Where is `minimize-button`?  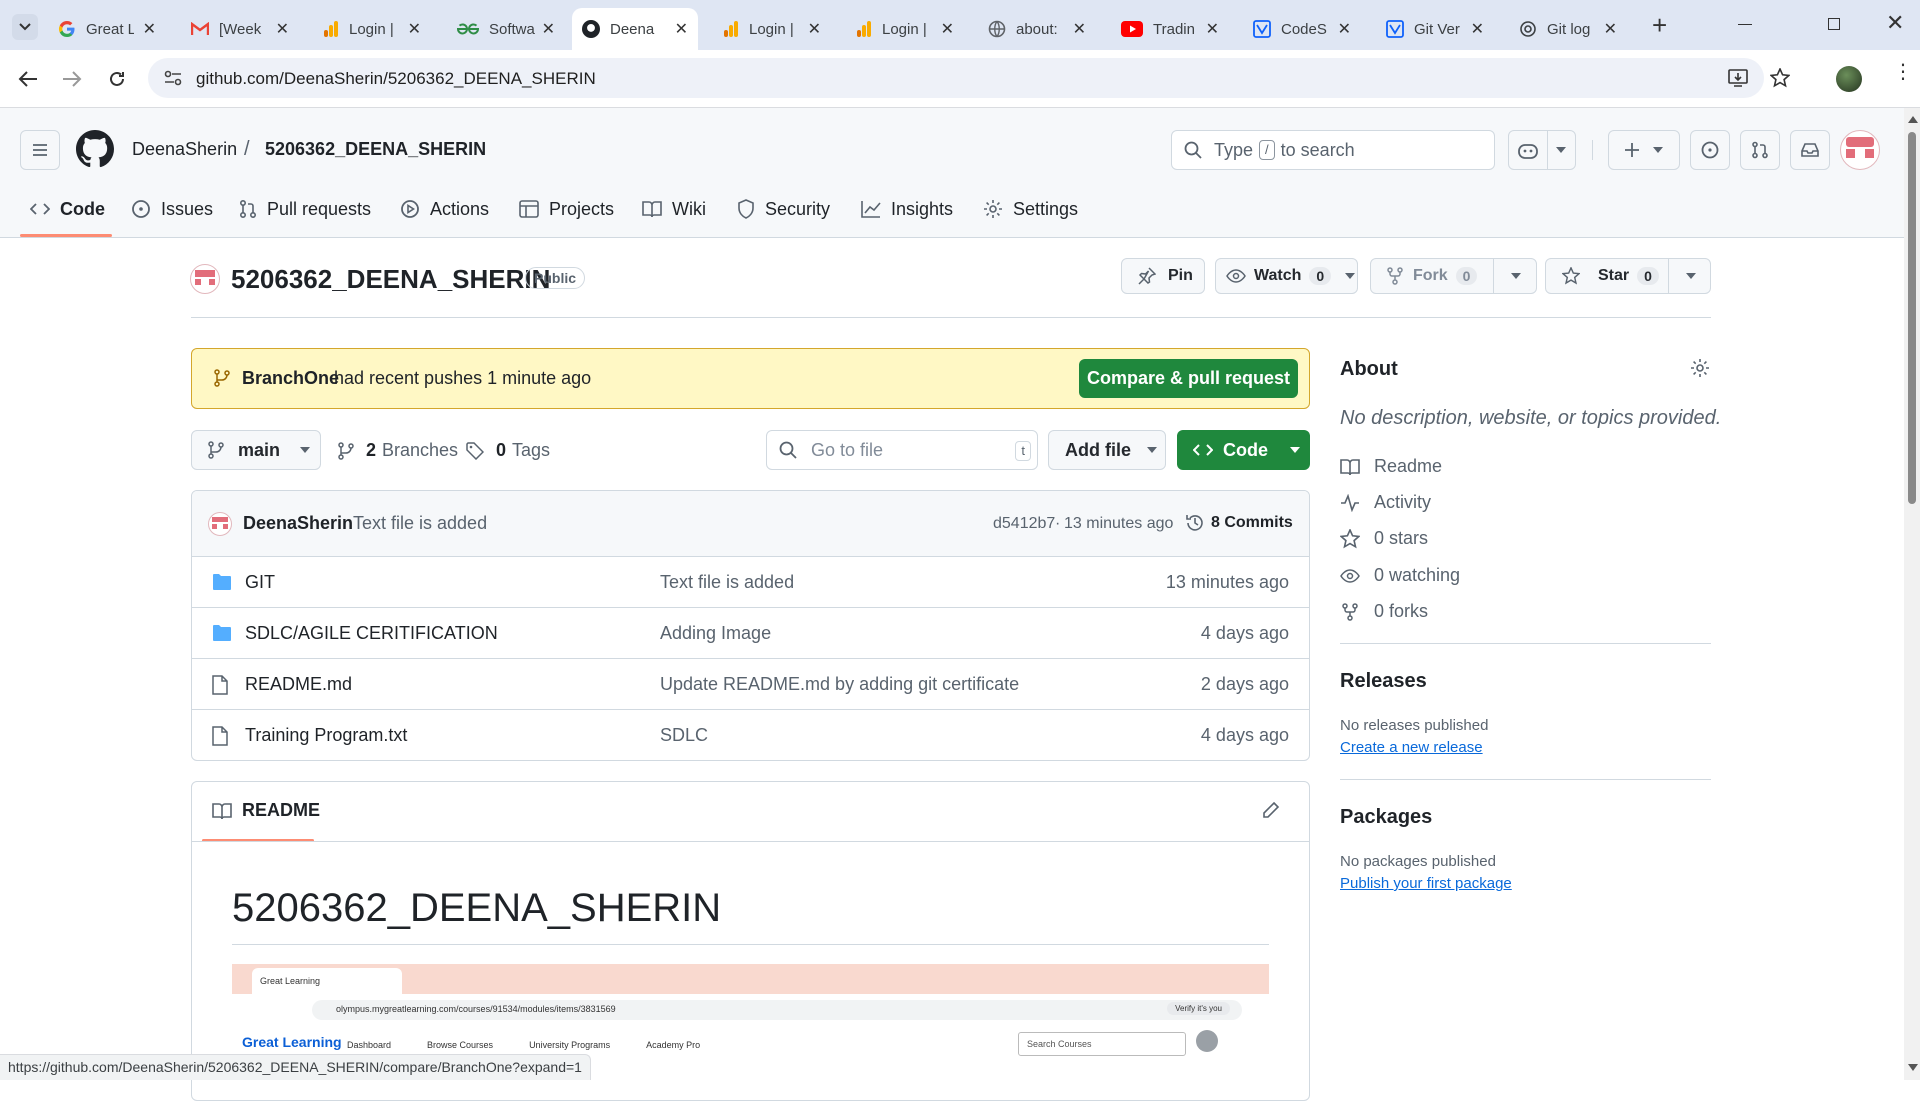 minimize-button is located at coordinates (1745, 24).